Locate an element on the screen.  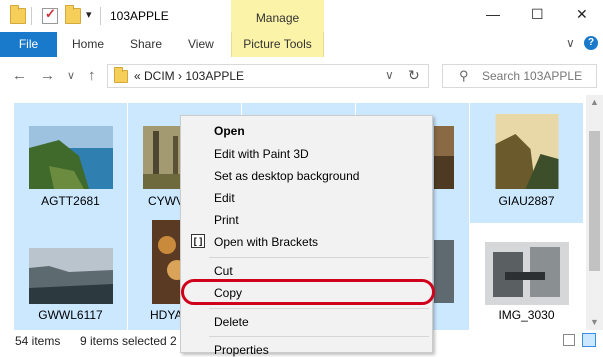
window-title: 103APPLE is located at coordinates (139, 16).